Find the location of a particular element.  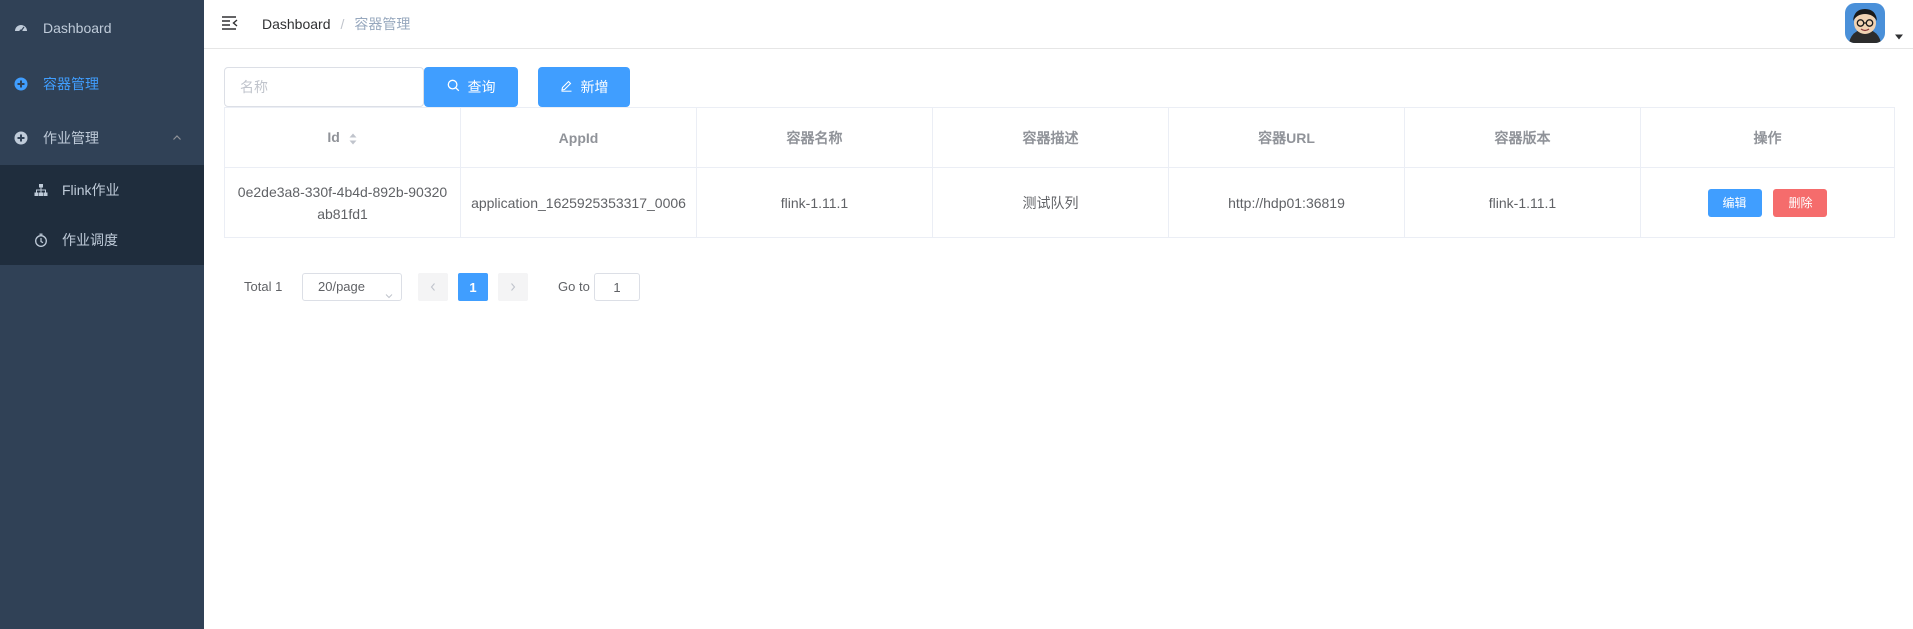

sort-icon is located at coordinates (353, 139).